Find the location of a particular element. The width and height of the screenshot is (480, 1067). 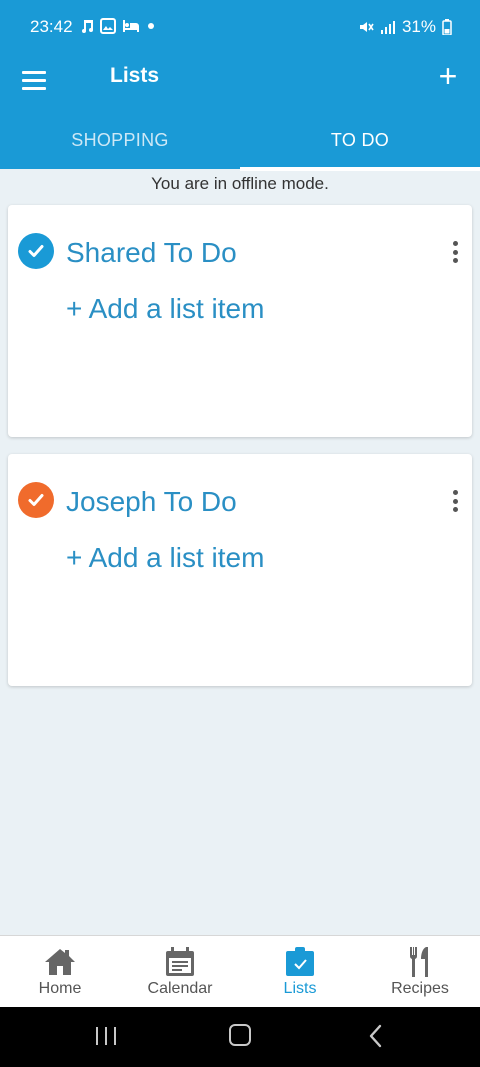

nav-recipes: Recipes is located at coordinates (420, 971).